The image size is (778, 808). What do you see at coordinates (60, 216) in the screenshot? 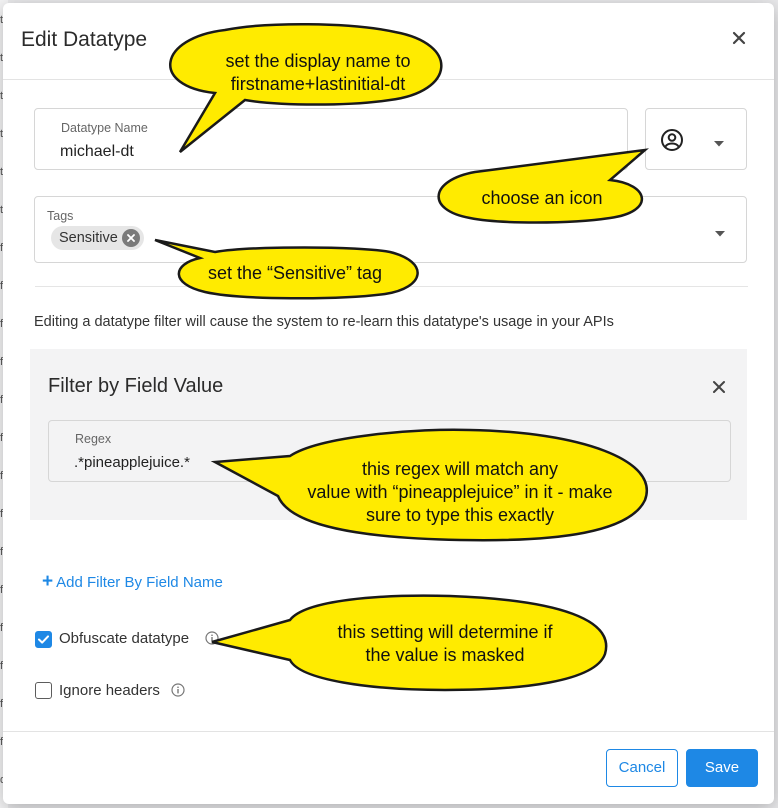
I see `tags-label: Tags` at bounding box center [60, 216].